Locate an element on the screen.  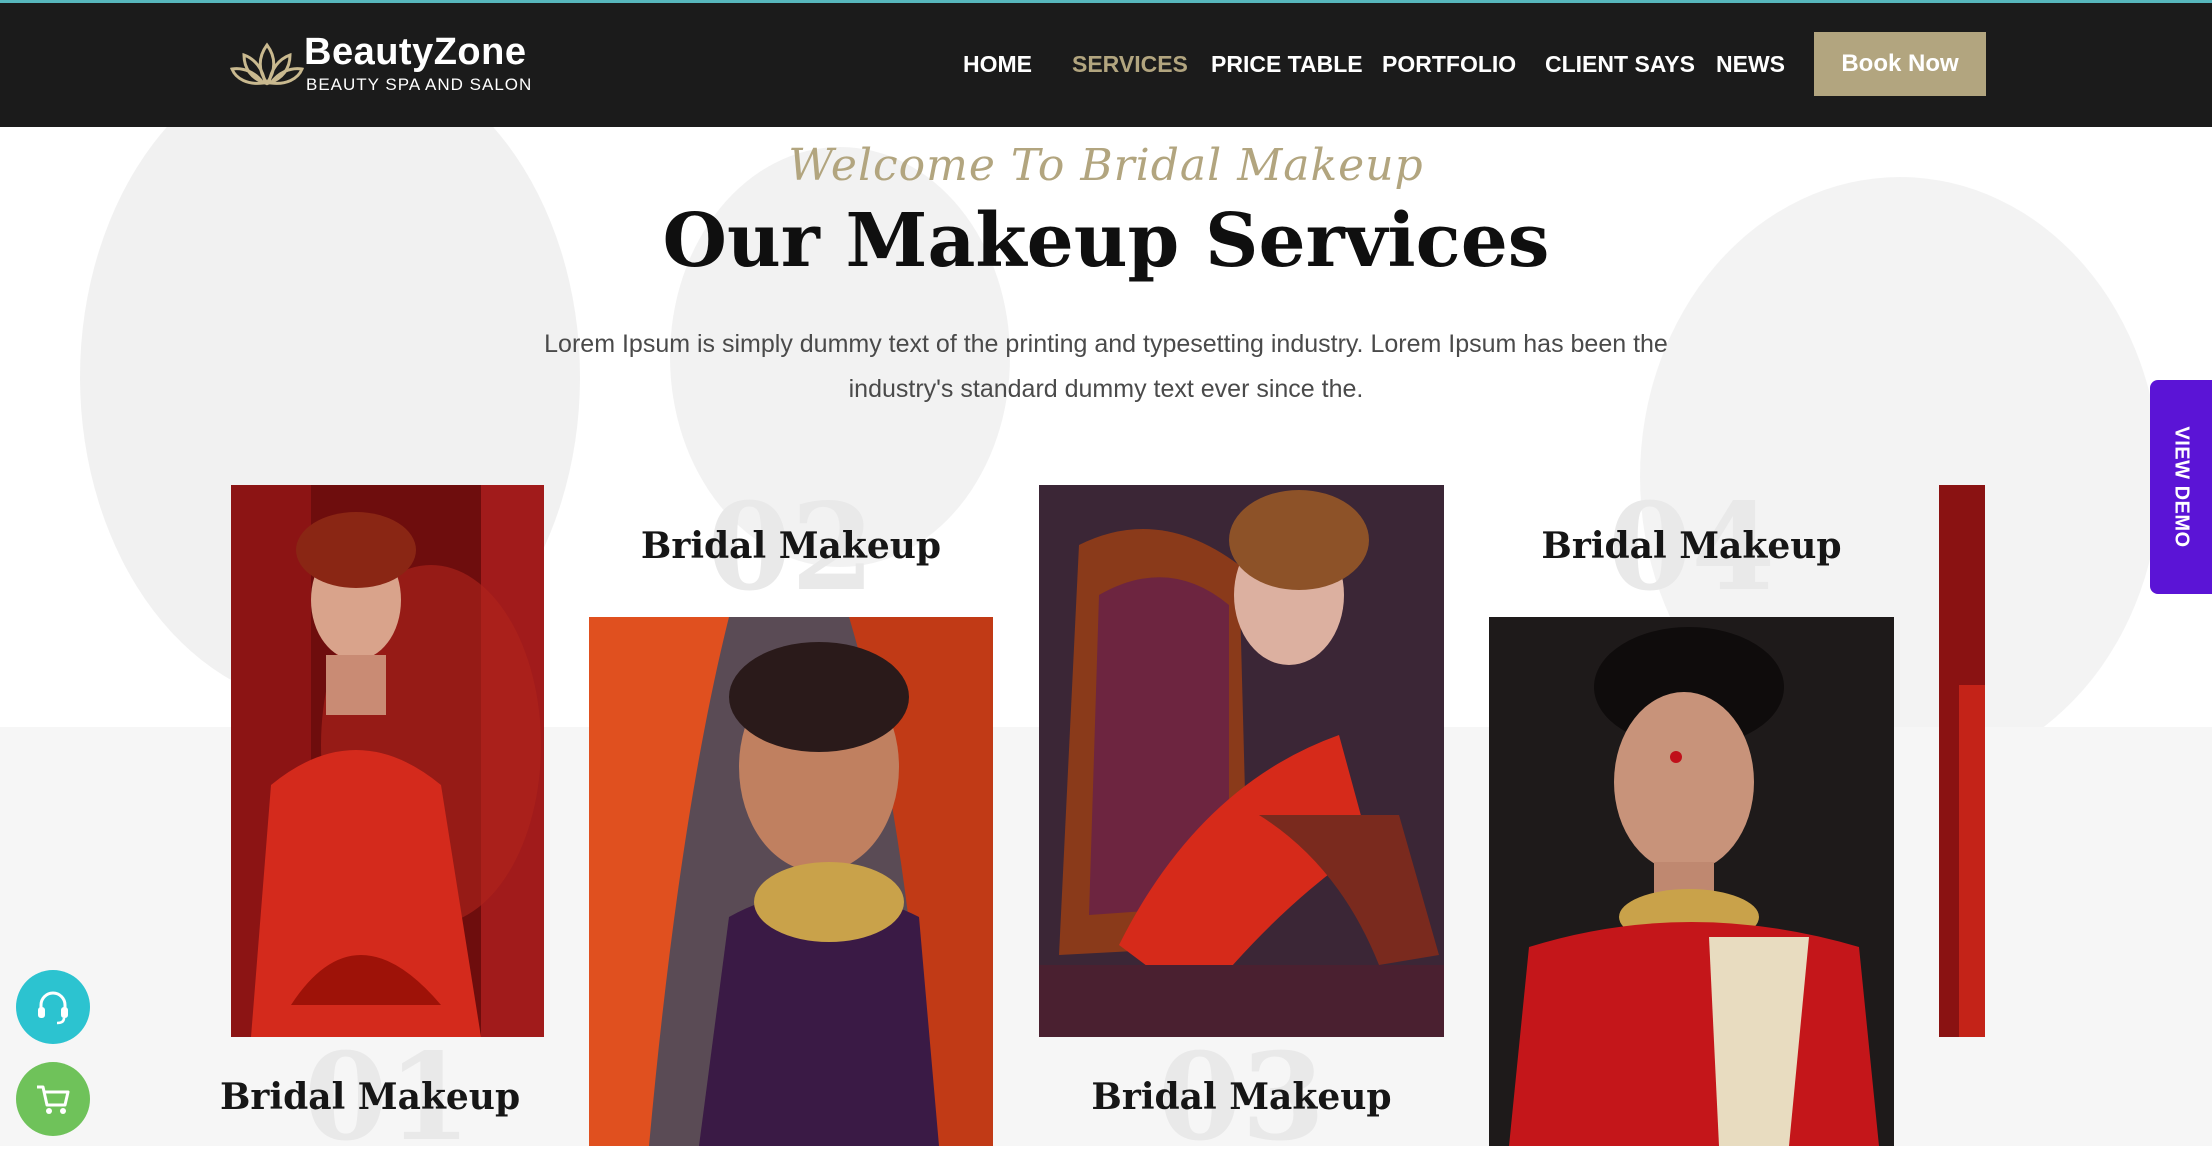
support-button is located at coordinates (53, 1007).